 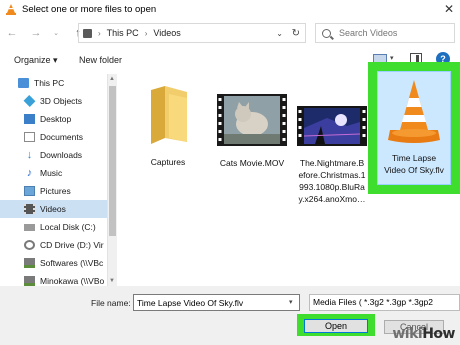 What do you see at coordinates (230, 9) in the screenshot?
I see `title-bar: Select one or more files to open ✕` at bounding box center [230, 9].